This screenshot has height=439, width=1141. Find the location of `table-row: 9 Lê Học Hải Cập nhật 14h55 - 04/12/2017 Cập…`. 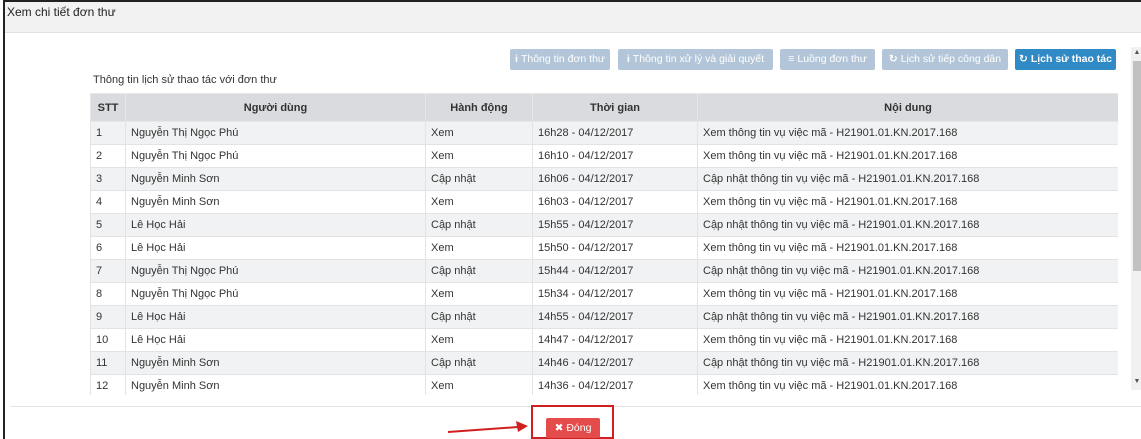

table-row: 9 Lê Học Hải Cập nhật 14h55 - 04/12/2017 Cập… is located at coordinates (604, 317).